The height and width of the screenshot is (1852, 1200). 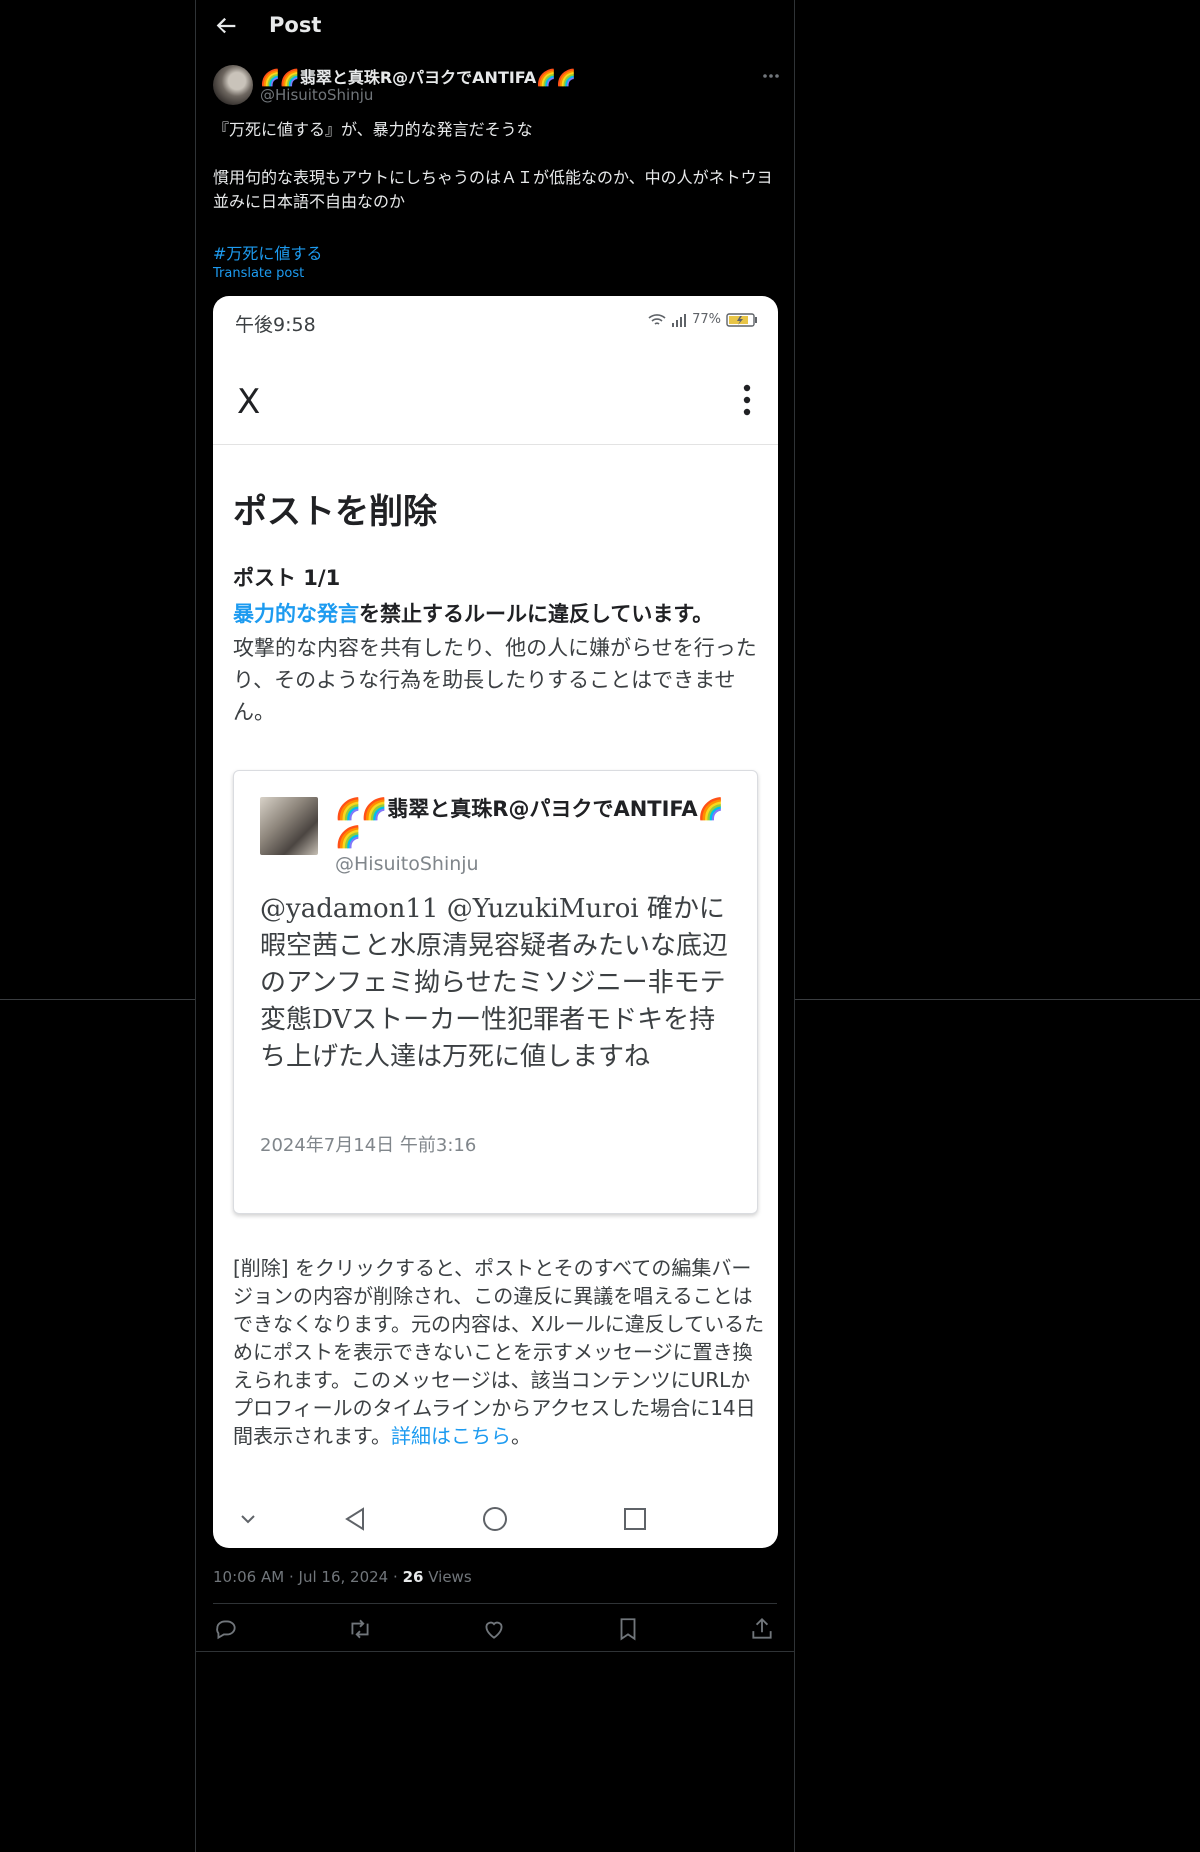 What do you see at coordinates (635, 1519) in the screenshot?
I see `recents-square-icon` at bounding box center [635, 1519].